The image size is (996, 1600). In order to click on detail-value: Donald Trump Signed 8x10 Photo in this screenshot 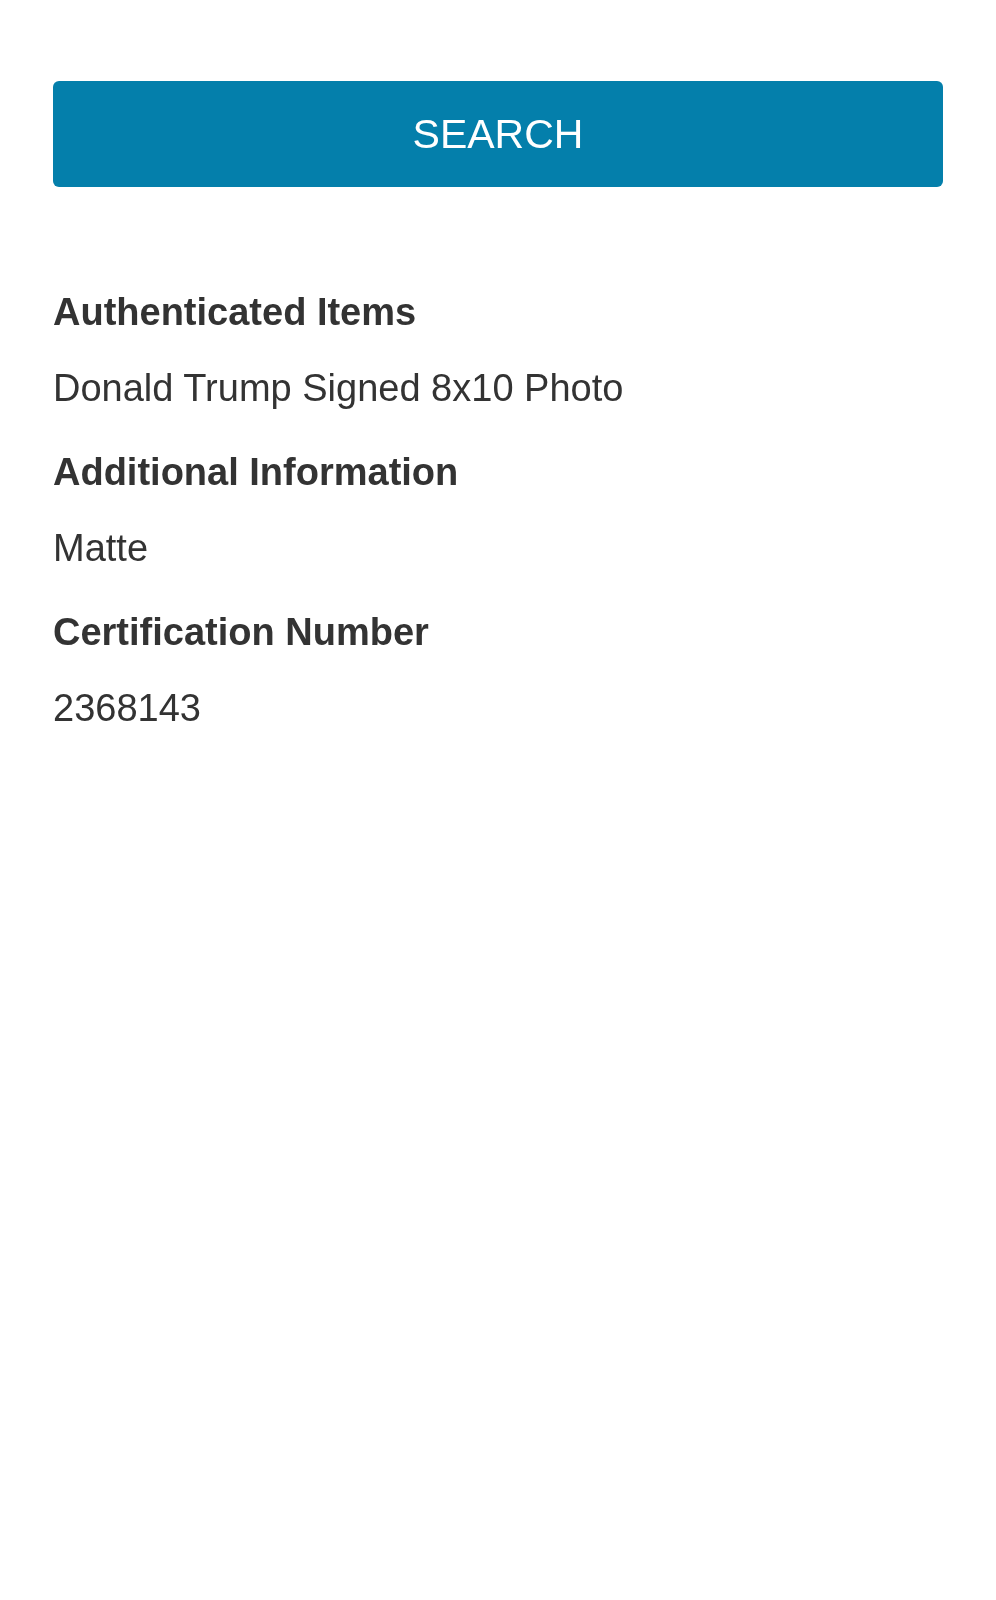, I will do `click(338, 388)`.